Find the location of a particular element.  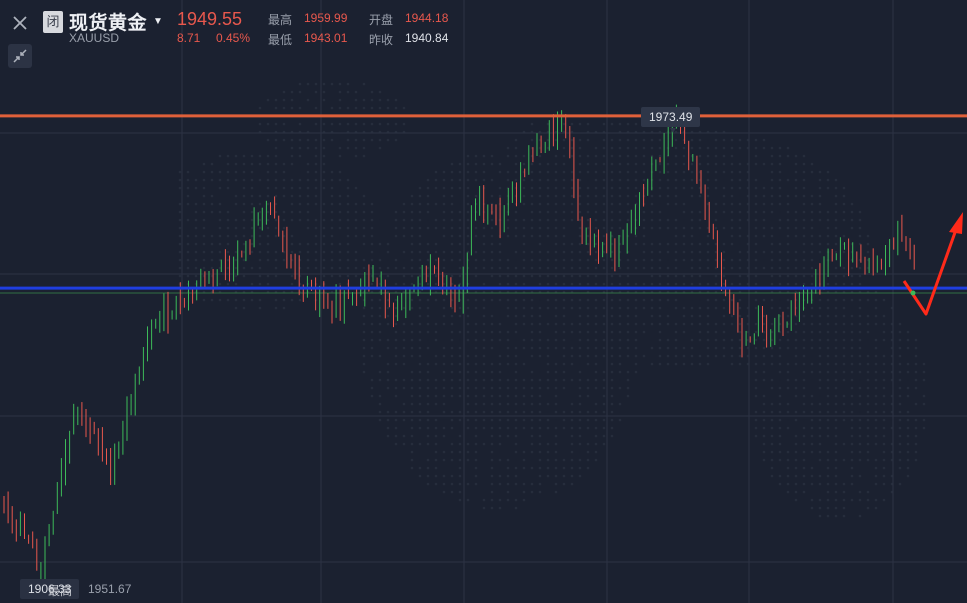

low-label: 最低 is located at coordinates (280, 40).